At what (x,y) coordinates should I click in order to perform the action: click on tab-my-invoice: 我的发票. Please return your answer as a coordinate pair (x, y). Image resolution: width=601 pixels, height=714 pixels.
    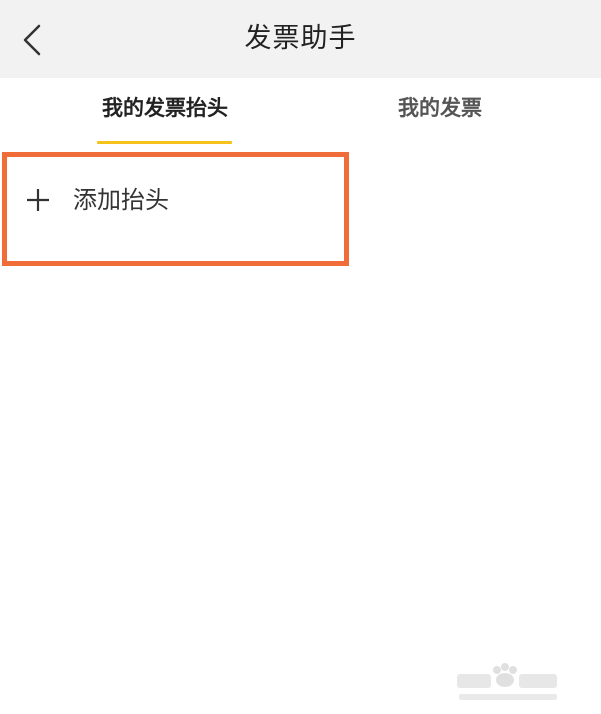
    Looking at the image, I should click on (440, 113).